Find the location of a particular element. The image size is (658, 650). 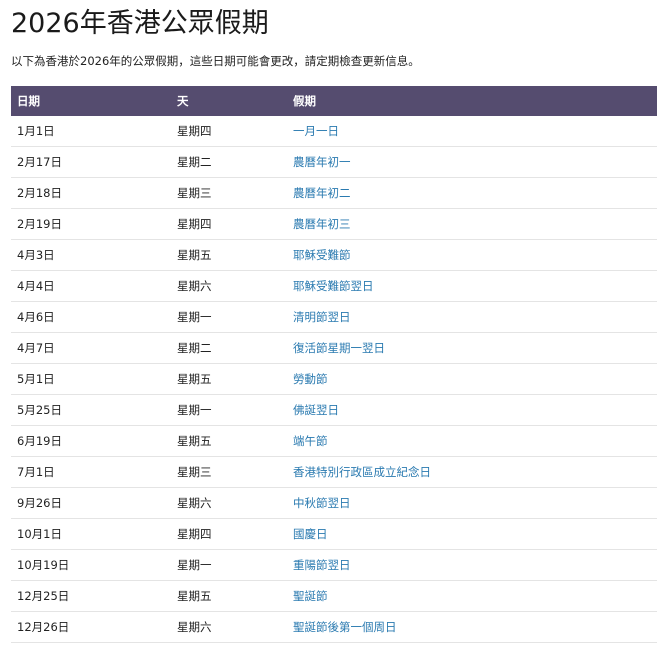

holiday-name-link: 聖誕節 is located at coordinates (472, 596).